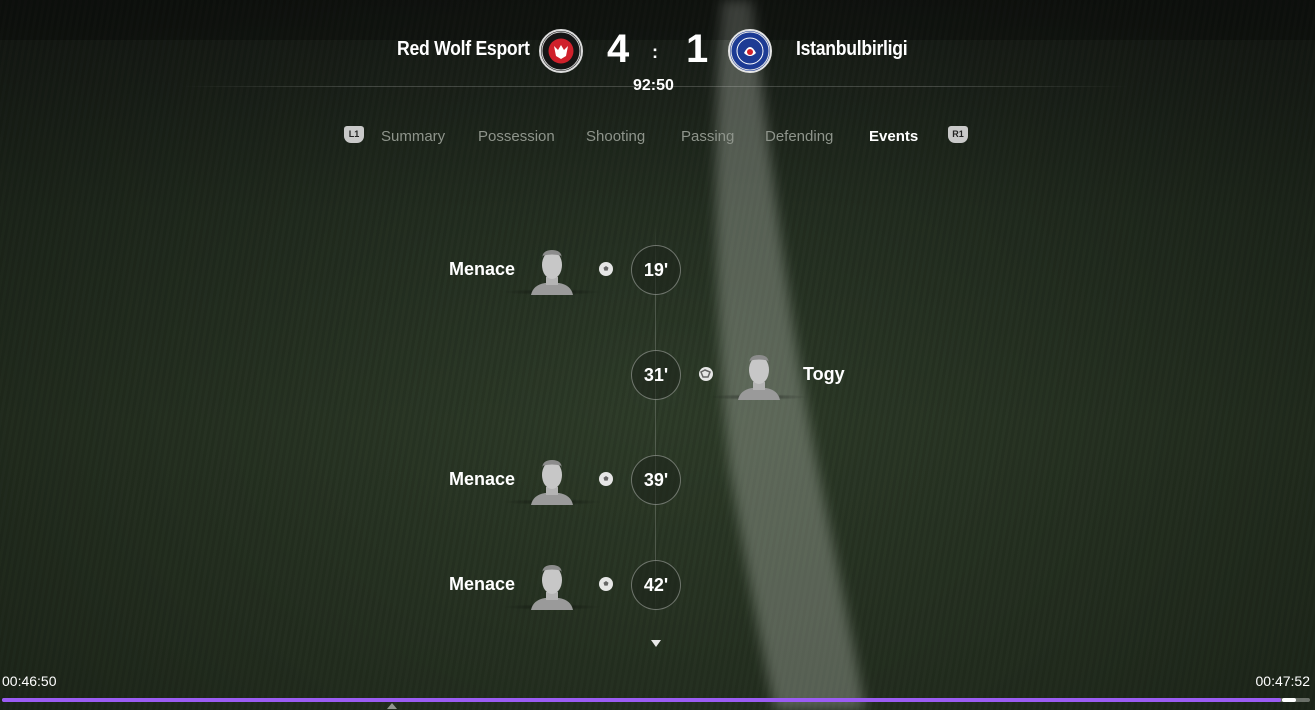 The image size is (1315, 710). I want to click on video-progress-bar, so click(656, 700).